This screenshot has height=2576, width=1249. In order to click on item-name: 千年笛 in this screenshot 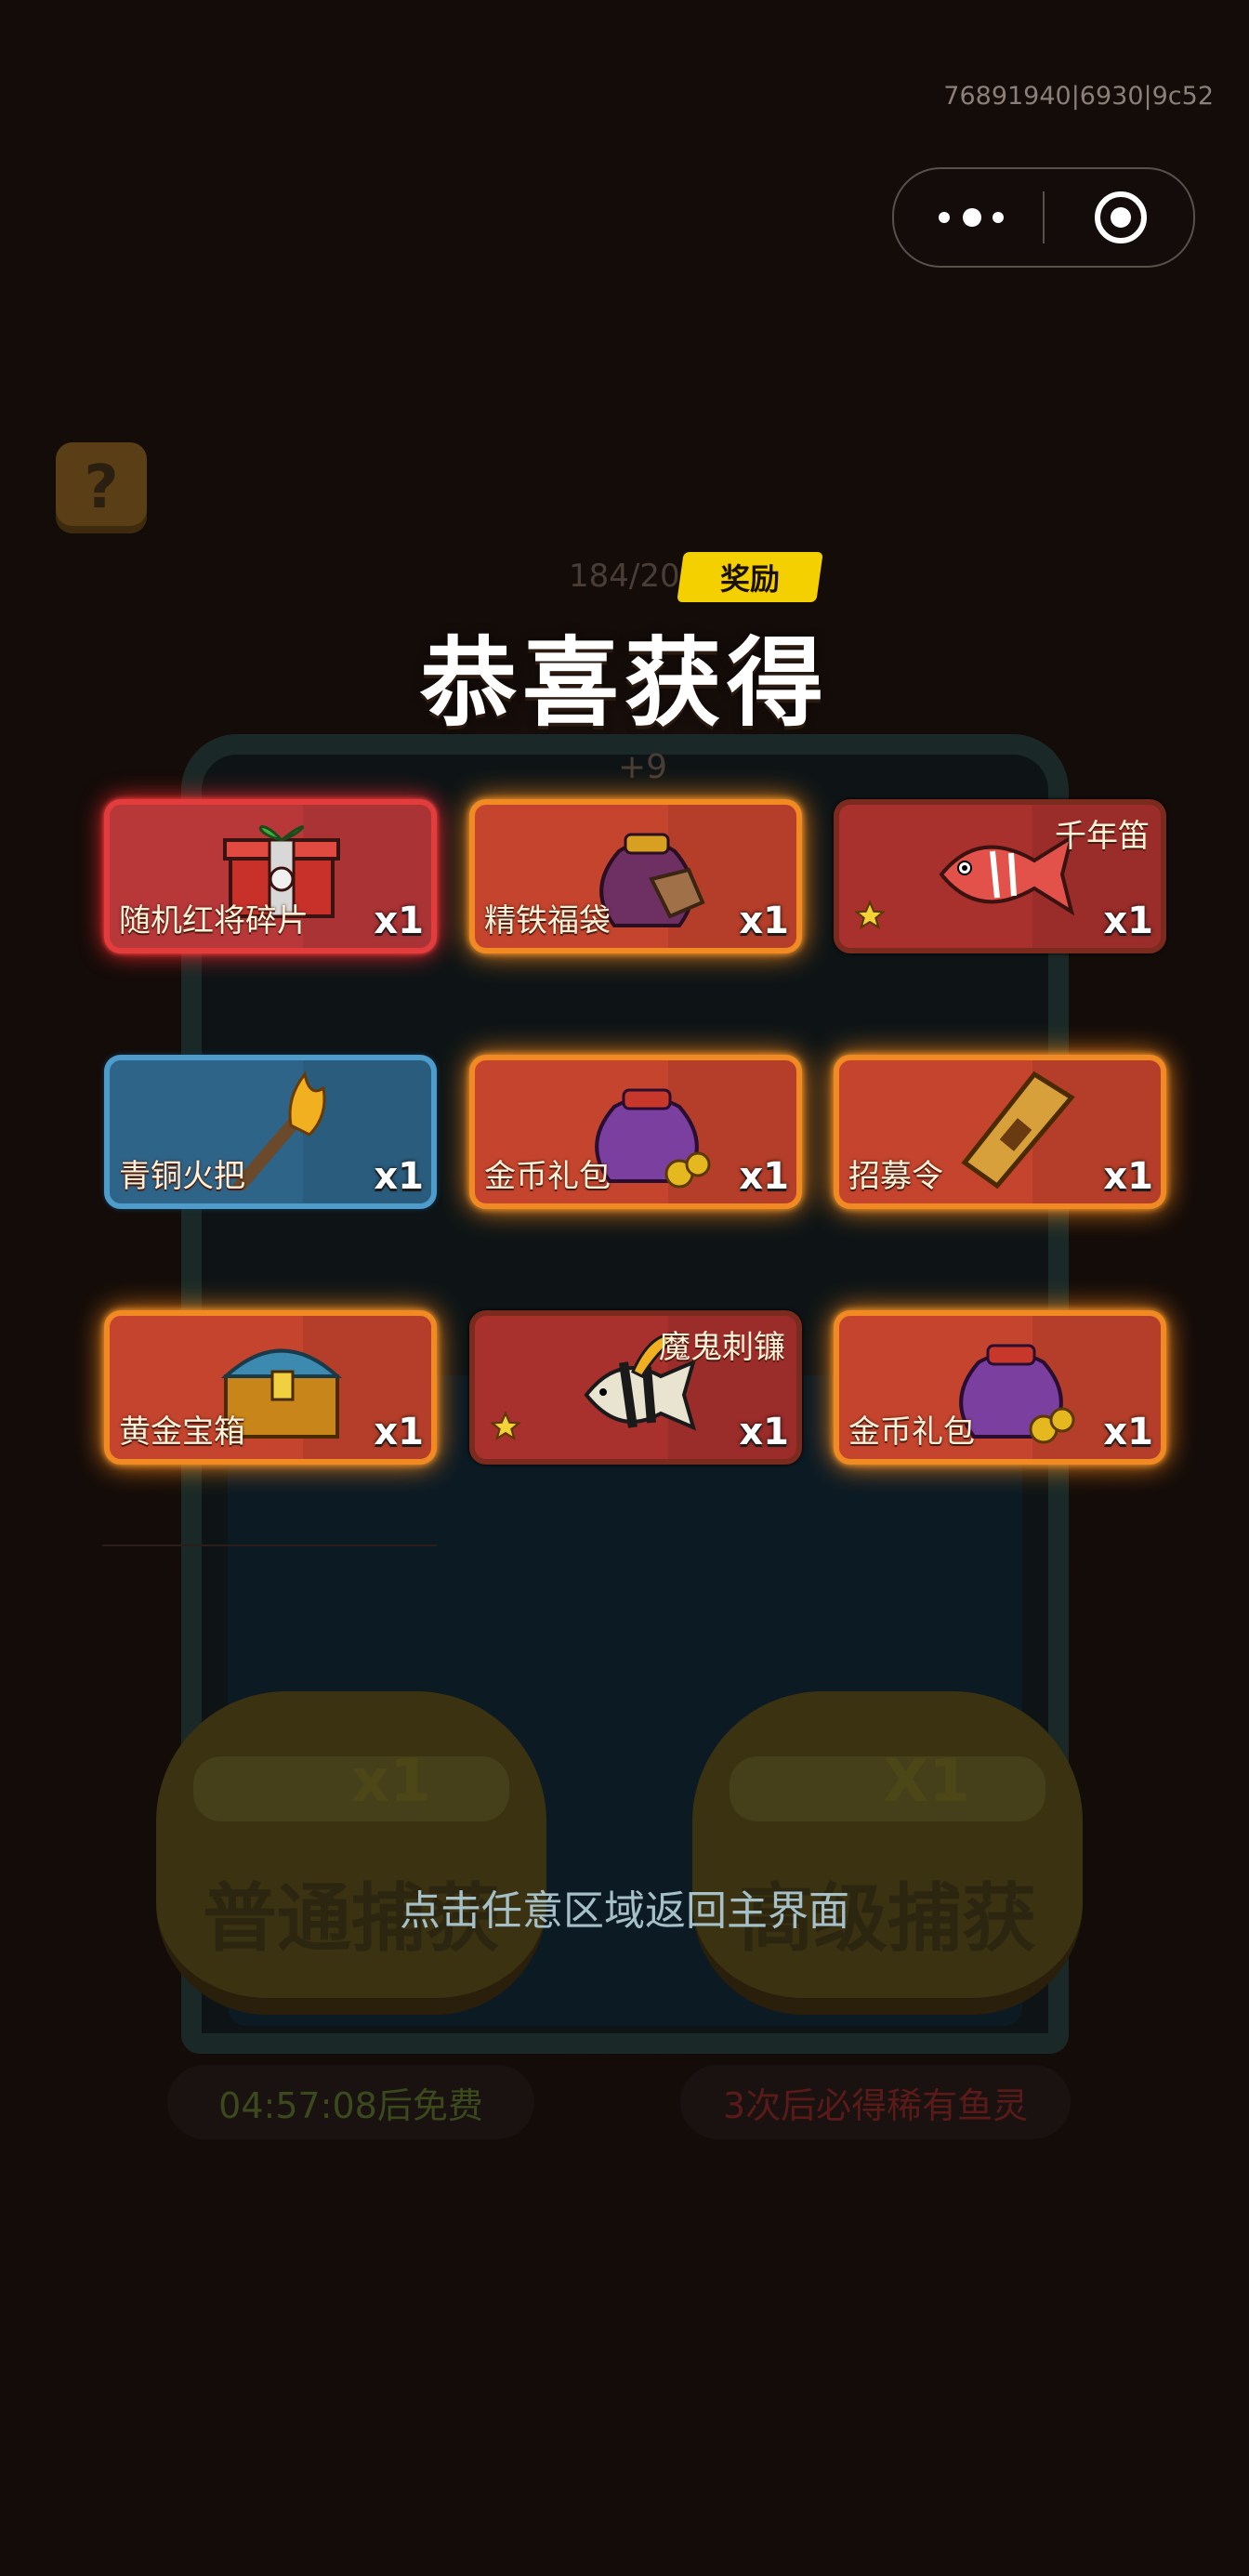, I will do `click(1102, 836)`.